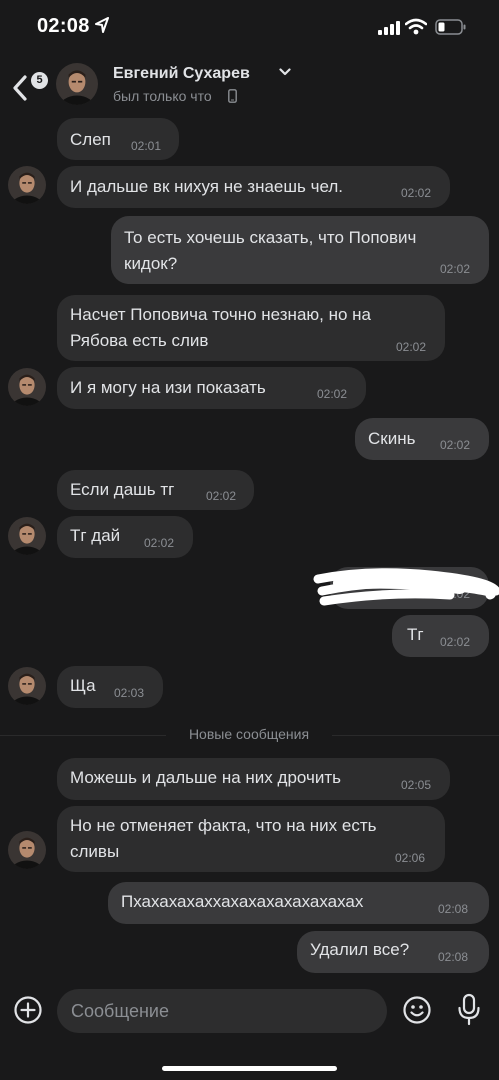  I want to click on message-text: Удалил все?, so click(360, 949).